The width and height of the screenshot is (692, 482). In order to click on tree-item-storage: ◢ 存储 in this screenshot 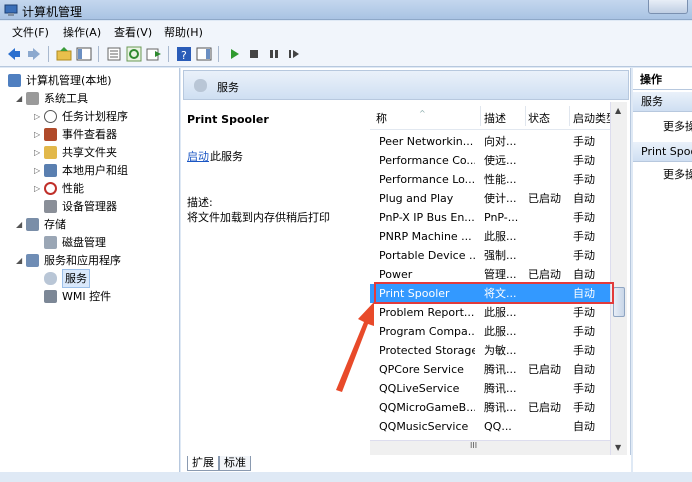, I will do `click(89, 224)`.